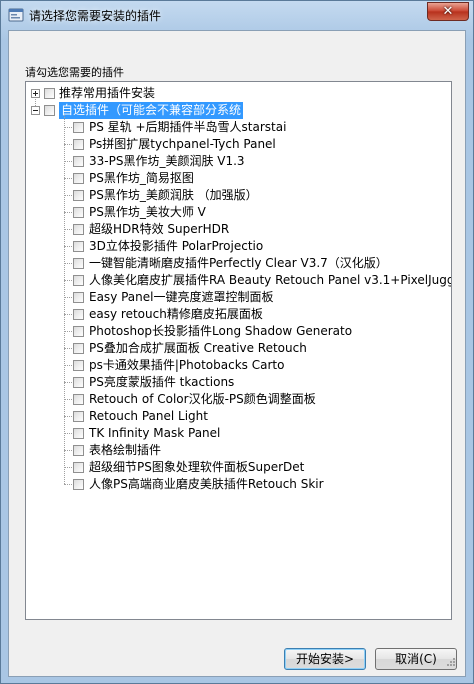 The height and width of the screenshot is (684, 474). I want to click on collapse-icon, so click(35, 110).